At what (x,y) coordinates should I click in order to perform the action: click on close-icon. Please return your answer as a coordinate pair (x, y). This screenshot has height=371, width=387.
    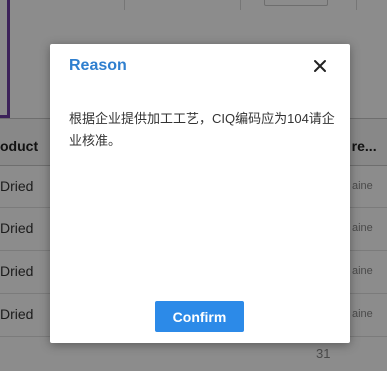
    Looking at the image, I should click on (320, 66).